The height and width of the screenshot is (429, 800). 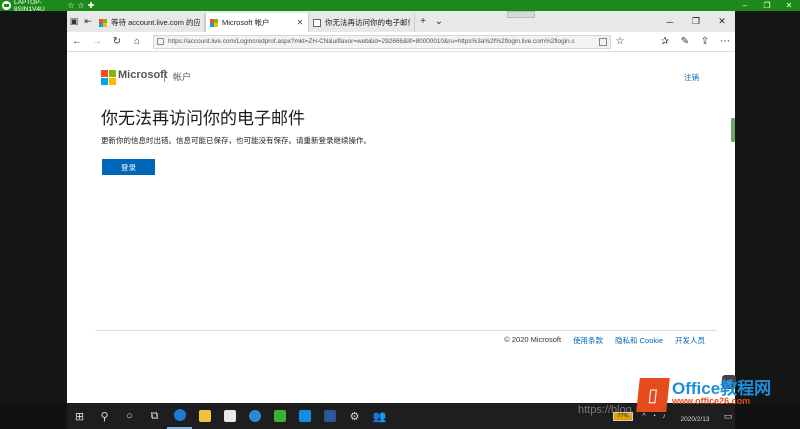 What do you see at coordinates (229, 416) in the screenshot?
I see `store-icon` at bounding box center [229, 416].